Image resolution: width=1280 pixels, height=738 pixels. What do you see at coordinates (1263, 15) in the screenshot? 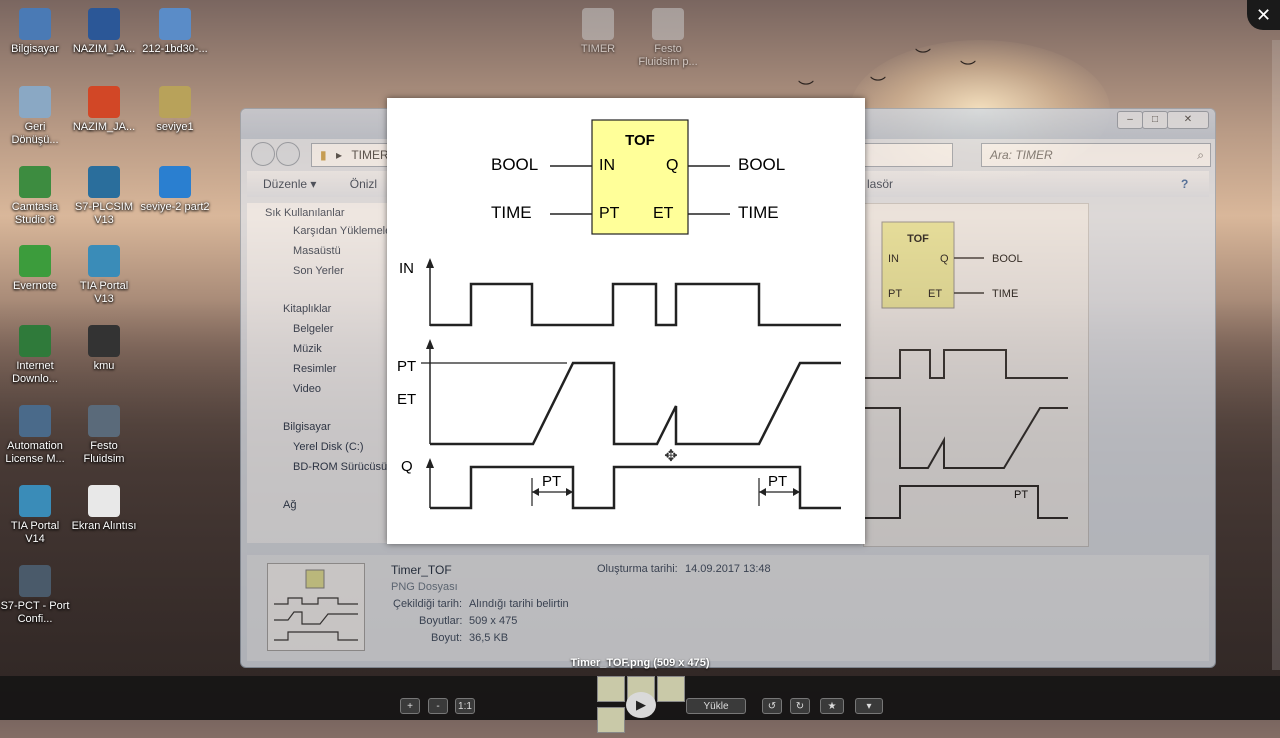
I see `viewer-close-button: ✕` at bounding box center [1263, 15].